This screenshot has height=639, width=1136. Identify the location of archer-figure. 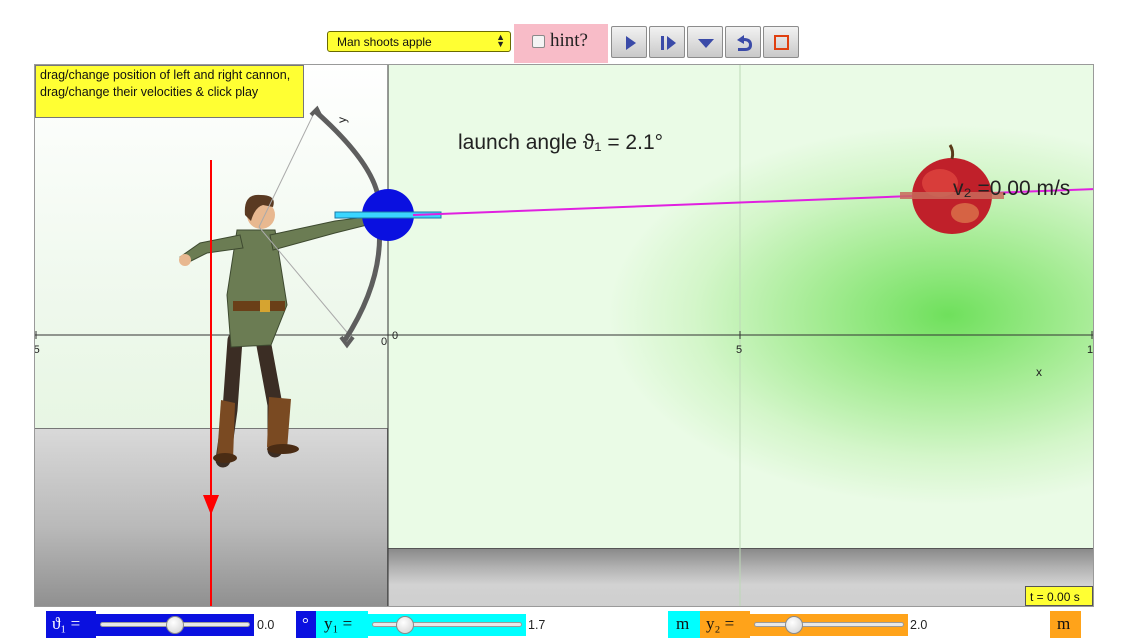
(279, 289).